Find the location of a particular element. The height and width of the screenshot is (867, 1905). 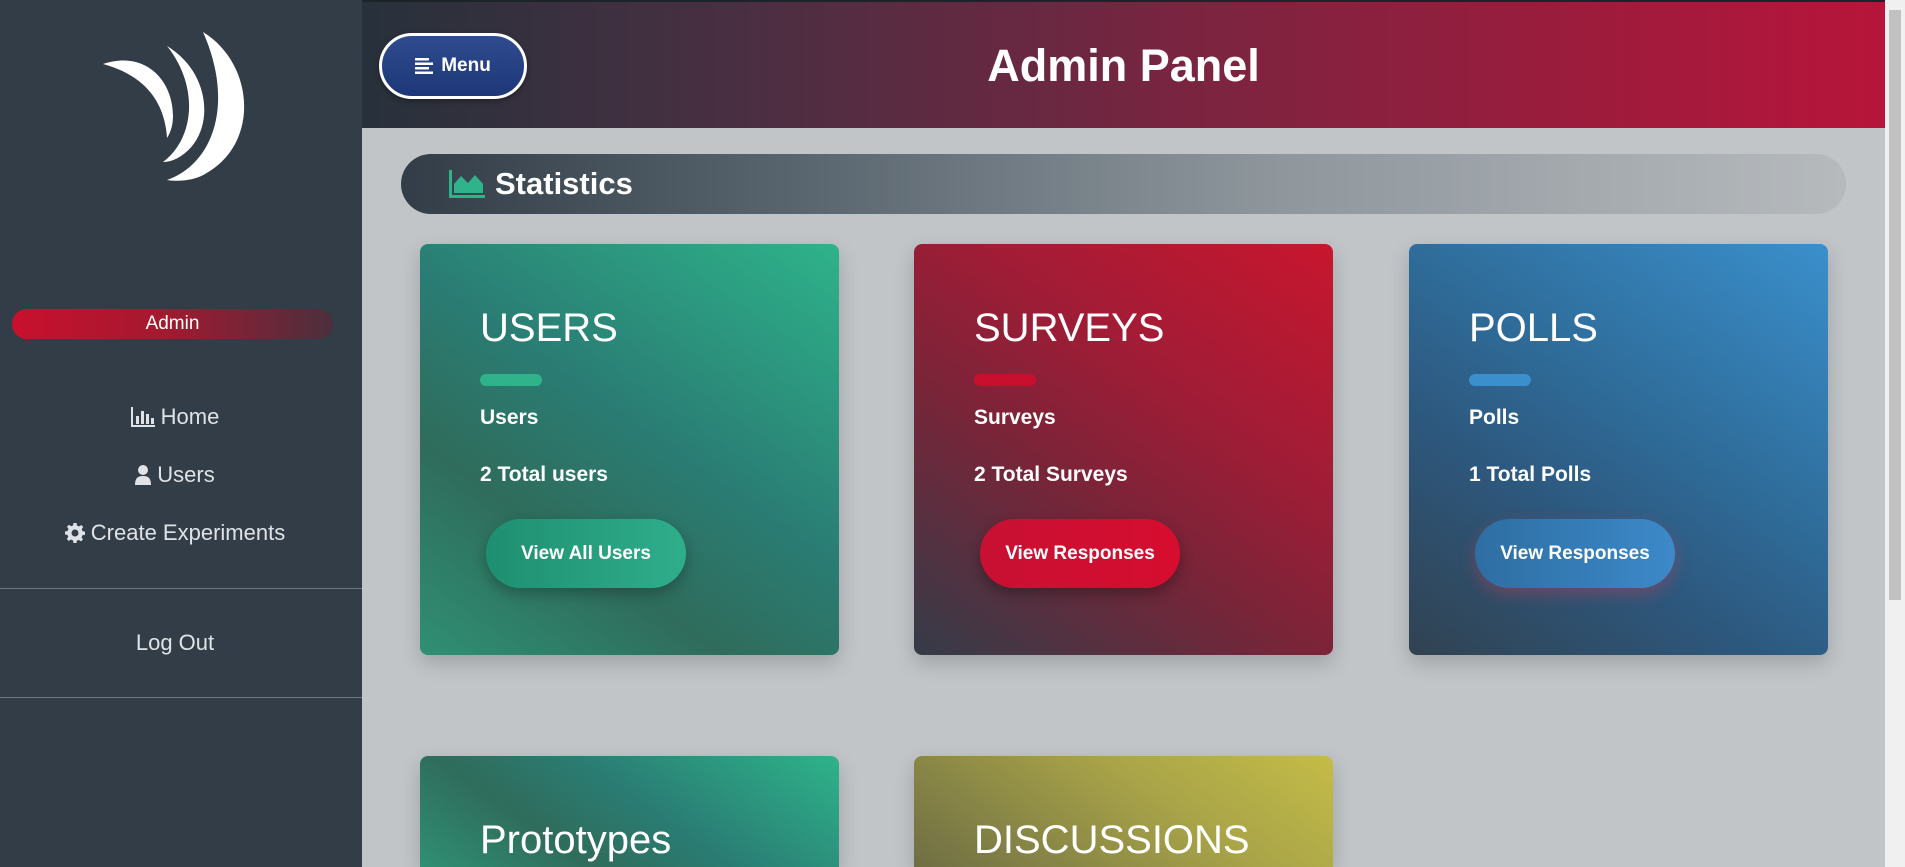

sidebar-item-label: Users is located at coordinates (186, 474).